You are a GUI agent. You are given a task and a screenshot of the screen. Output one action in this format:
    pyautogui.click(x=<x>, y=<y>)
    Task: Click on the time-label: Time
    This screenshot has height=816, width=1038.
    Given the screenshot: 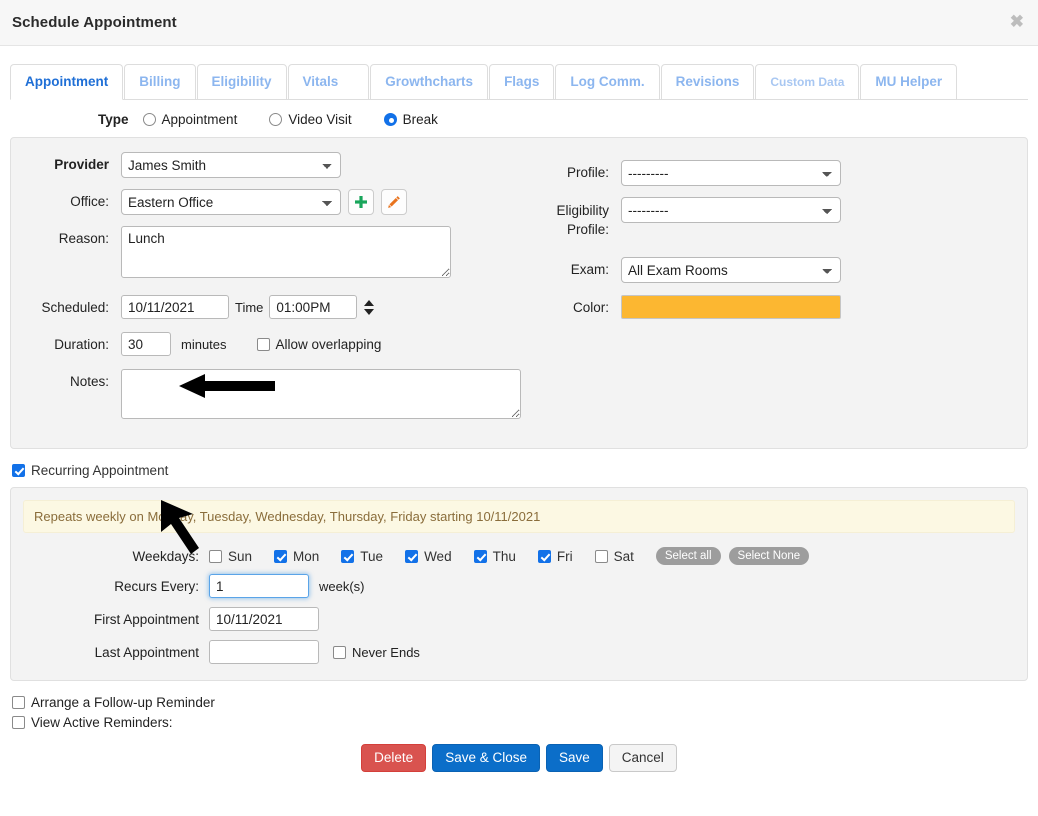 What is the action you would take?
    pyautogui.click(x=249, y=307)
    